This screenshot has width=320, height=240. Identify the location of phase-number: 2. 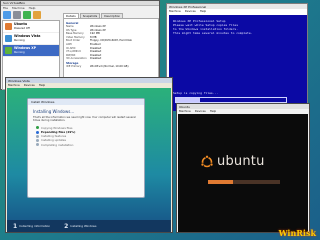
(66, 226).